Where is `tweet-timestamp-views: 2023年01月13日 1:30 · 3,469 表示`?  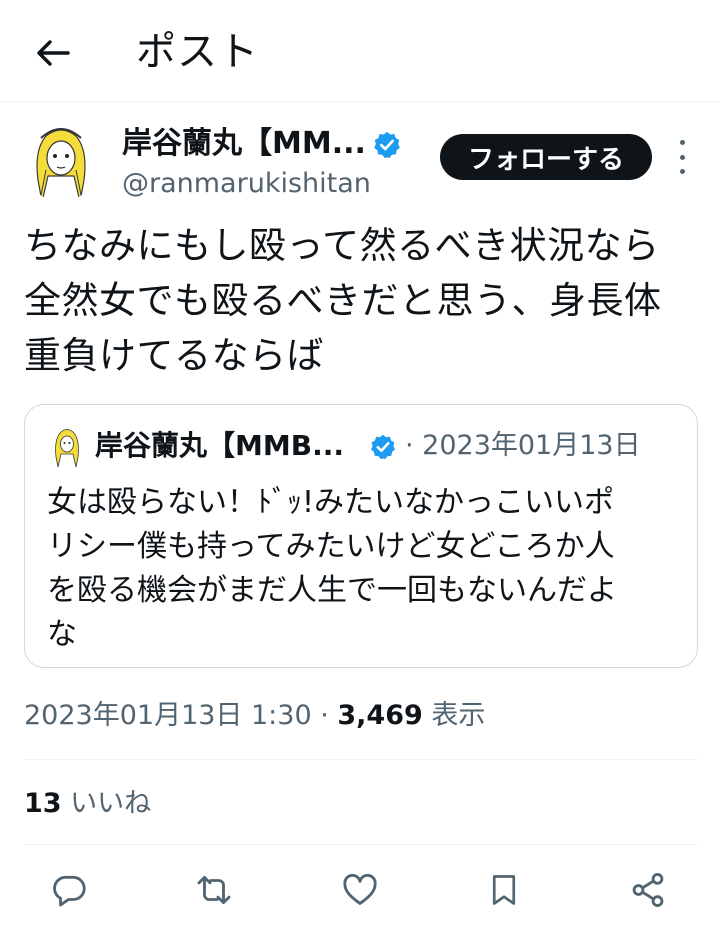 tweet-timestamp-views: 2023年01月13日 1:30 · 3,469 表示 is located at coordinates (254, 716).